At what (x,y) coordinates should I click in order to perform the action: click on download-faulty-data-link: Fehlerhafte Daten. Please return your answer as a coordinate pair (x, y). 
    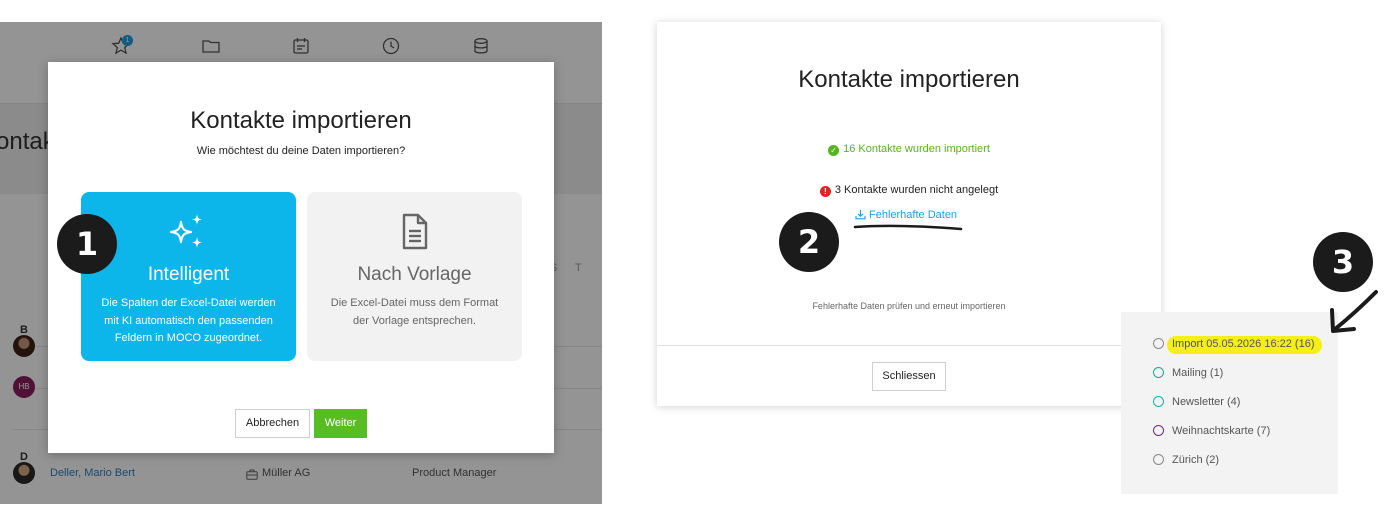
    Looking at the image, I should click on (906, 215).